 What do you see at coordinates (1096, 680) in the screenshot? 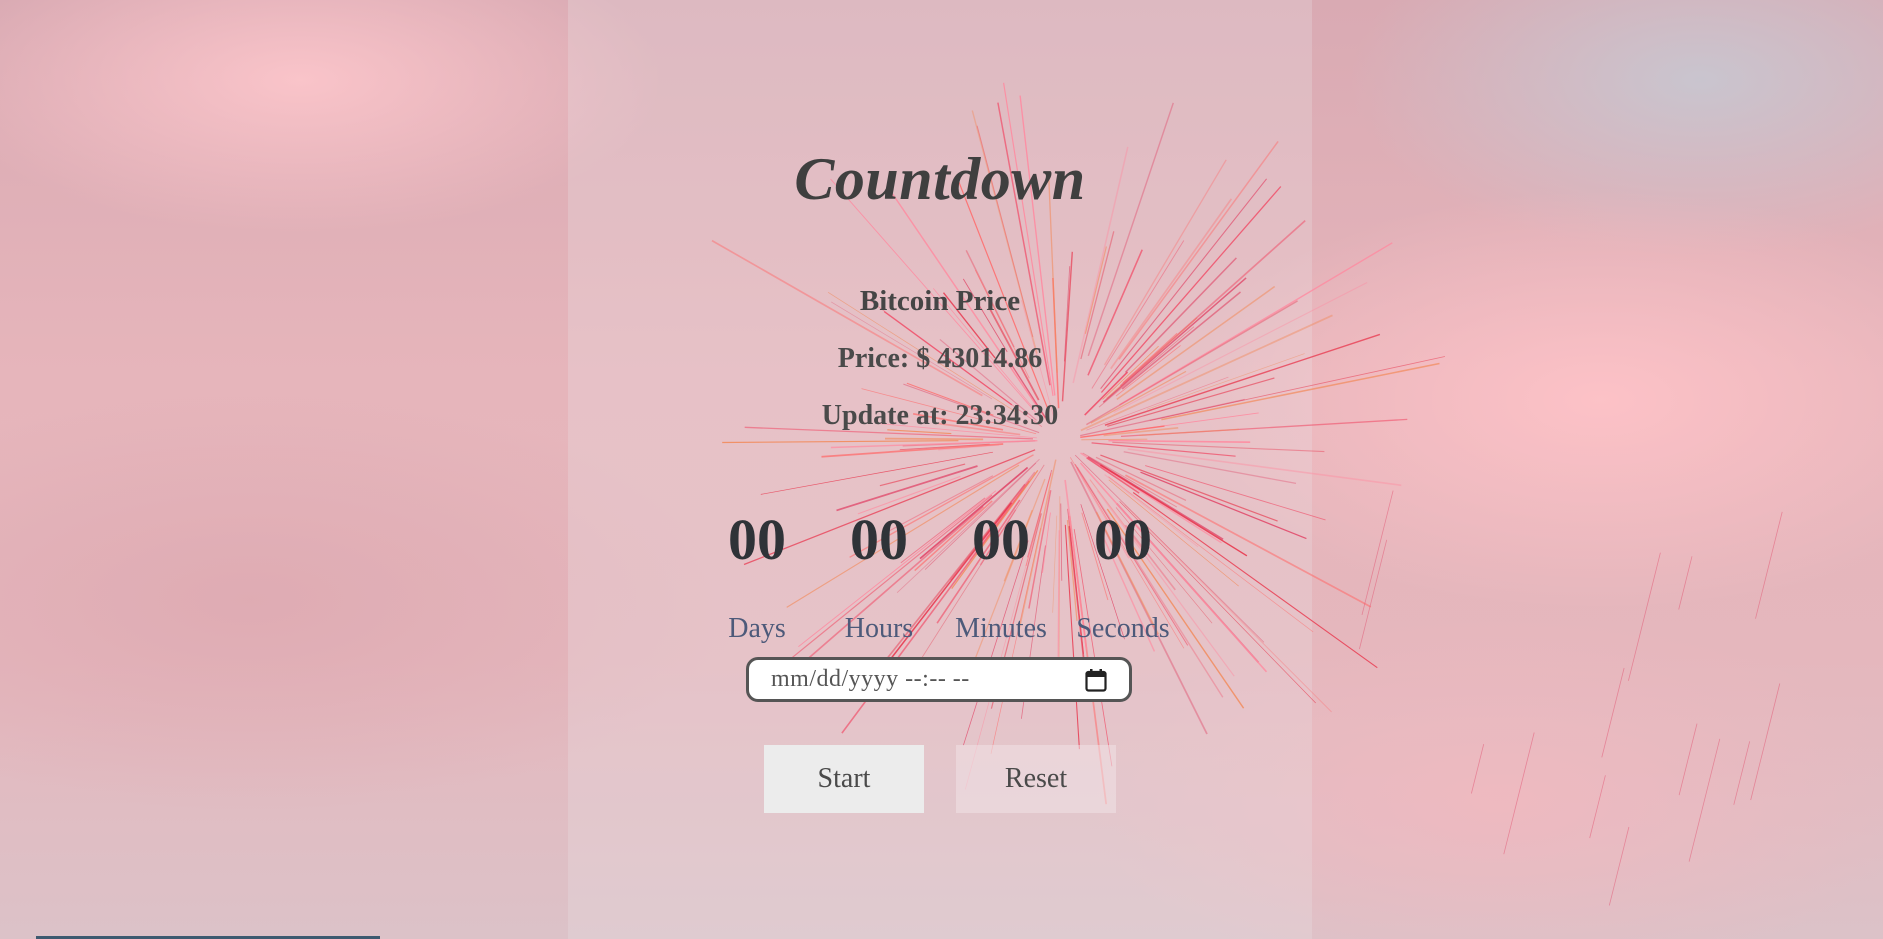
I see `calendar-icon` at bounding box center [1096, 680].